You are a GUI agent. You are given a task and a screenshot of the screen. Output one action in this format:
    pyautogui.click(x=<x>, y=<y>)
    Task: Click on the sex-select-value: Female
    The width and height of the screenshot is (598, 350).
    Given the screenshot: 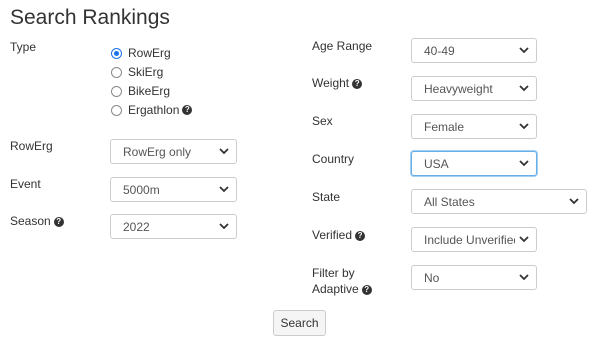 What is the action you would take?
    pyautogui.click(x=444, y=126)
    